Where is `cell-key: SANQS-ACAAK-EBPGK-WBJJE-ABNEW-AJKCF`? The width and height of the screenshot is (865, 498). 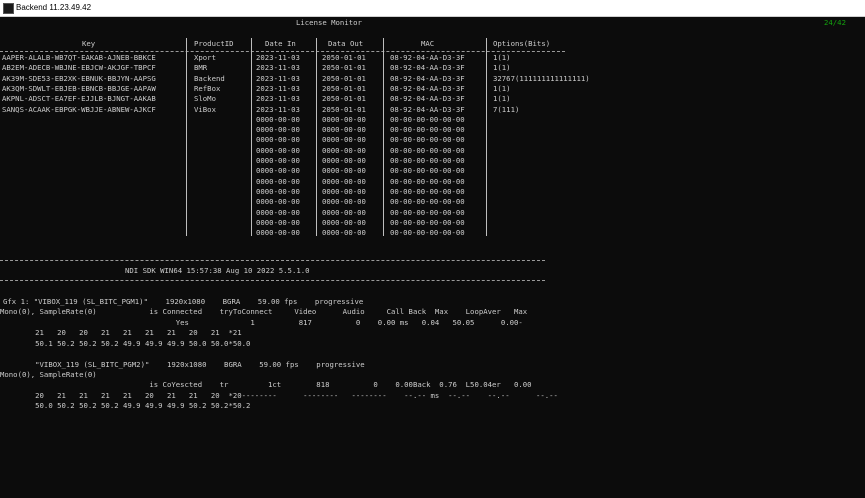
cell-key: SANQS-ACAAK-EBPGK-WBJJE-ABNEW-AJKCF is located at coordinates (79, 109).